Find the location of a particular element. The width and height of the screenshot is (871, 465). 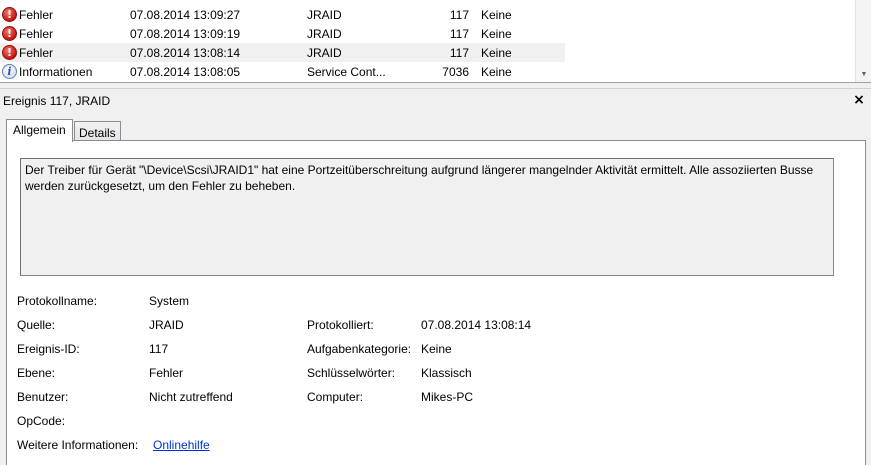

logged-value: 07.08.2014 13:08:14 is located at coordinates (476, 325).